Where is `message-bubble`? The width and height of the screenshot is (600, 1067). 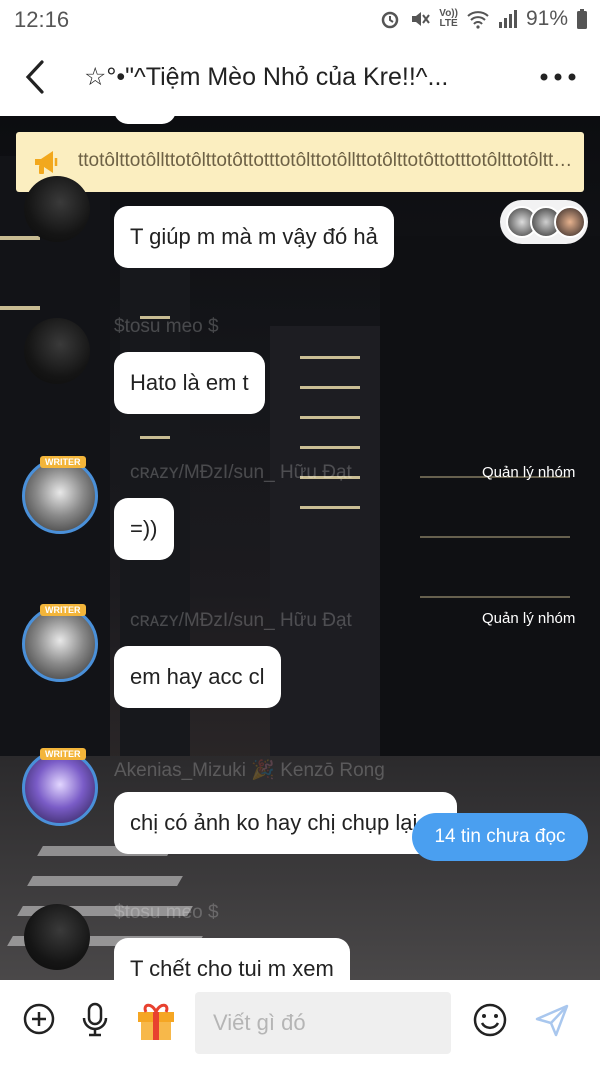
message-bubble is located at coordinates (145, 120).